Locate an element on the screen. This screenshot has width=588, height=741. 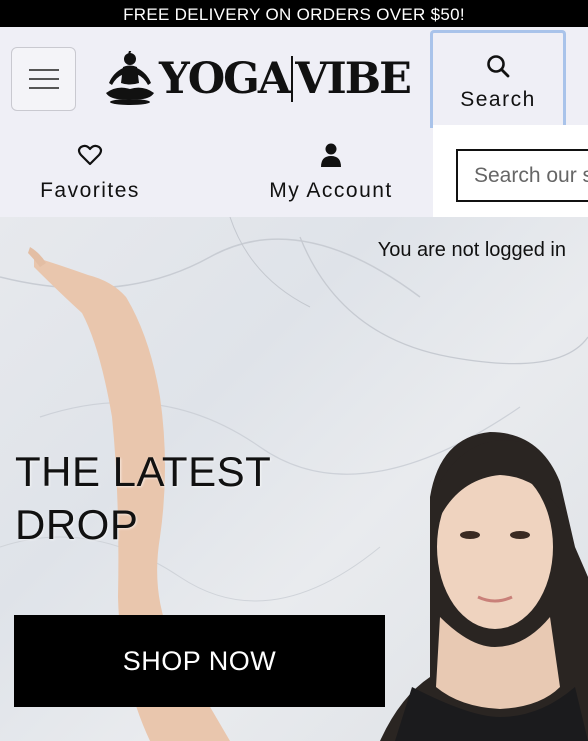
meditating-figure-icon is located at coordinates (130, 78).